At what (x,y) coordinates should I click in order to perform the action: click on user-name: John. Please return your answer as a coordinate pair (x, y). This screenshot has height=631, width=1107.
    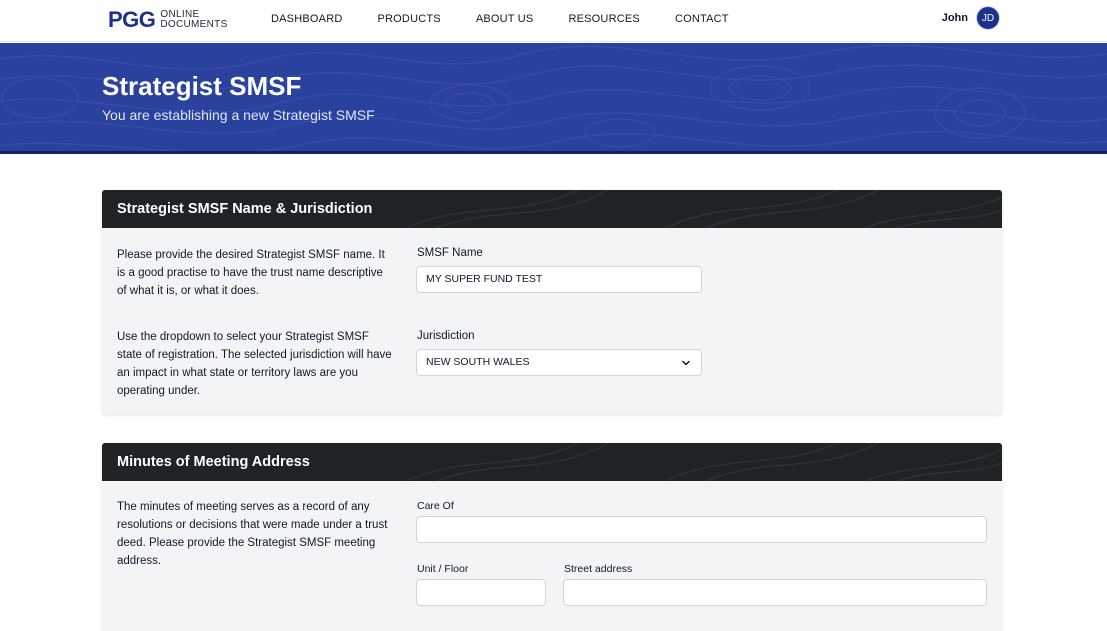
    Looking at the image, I should click on (954, 18).